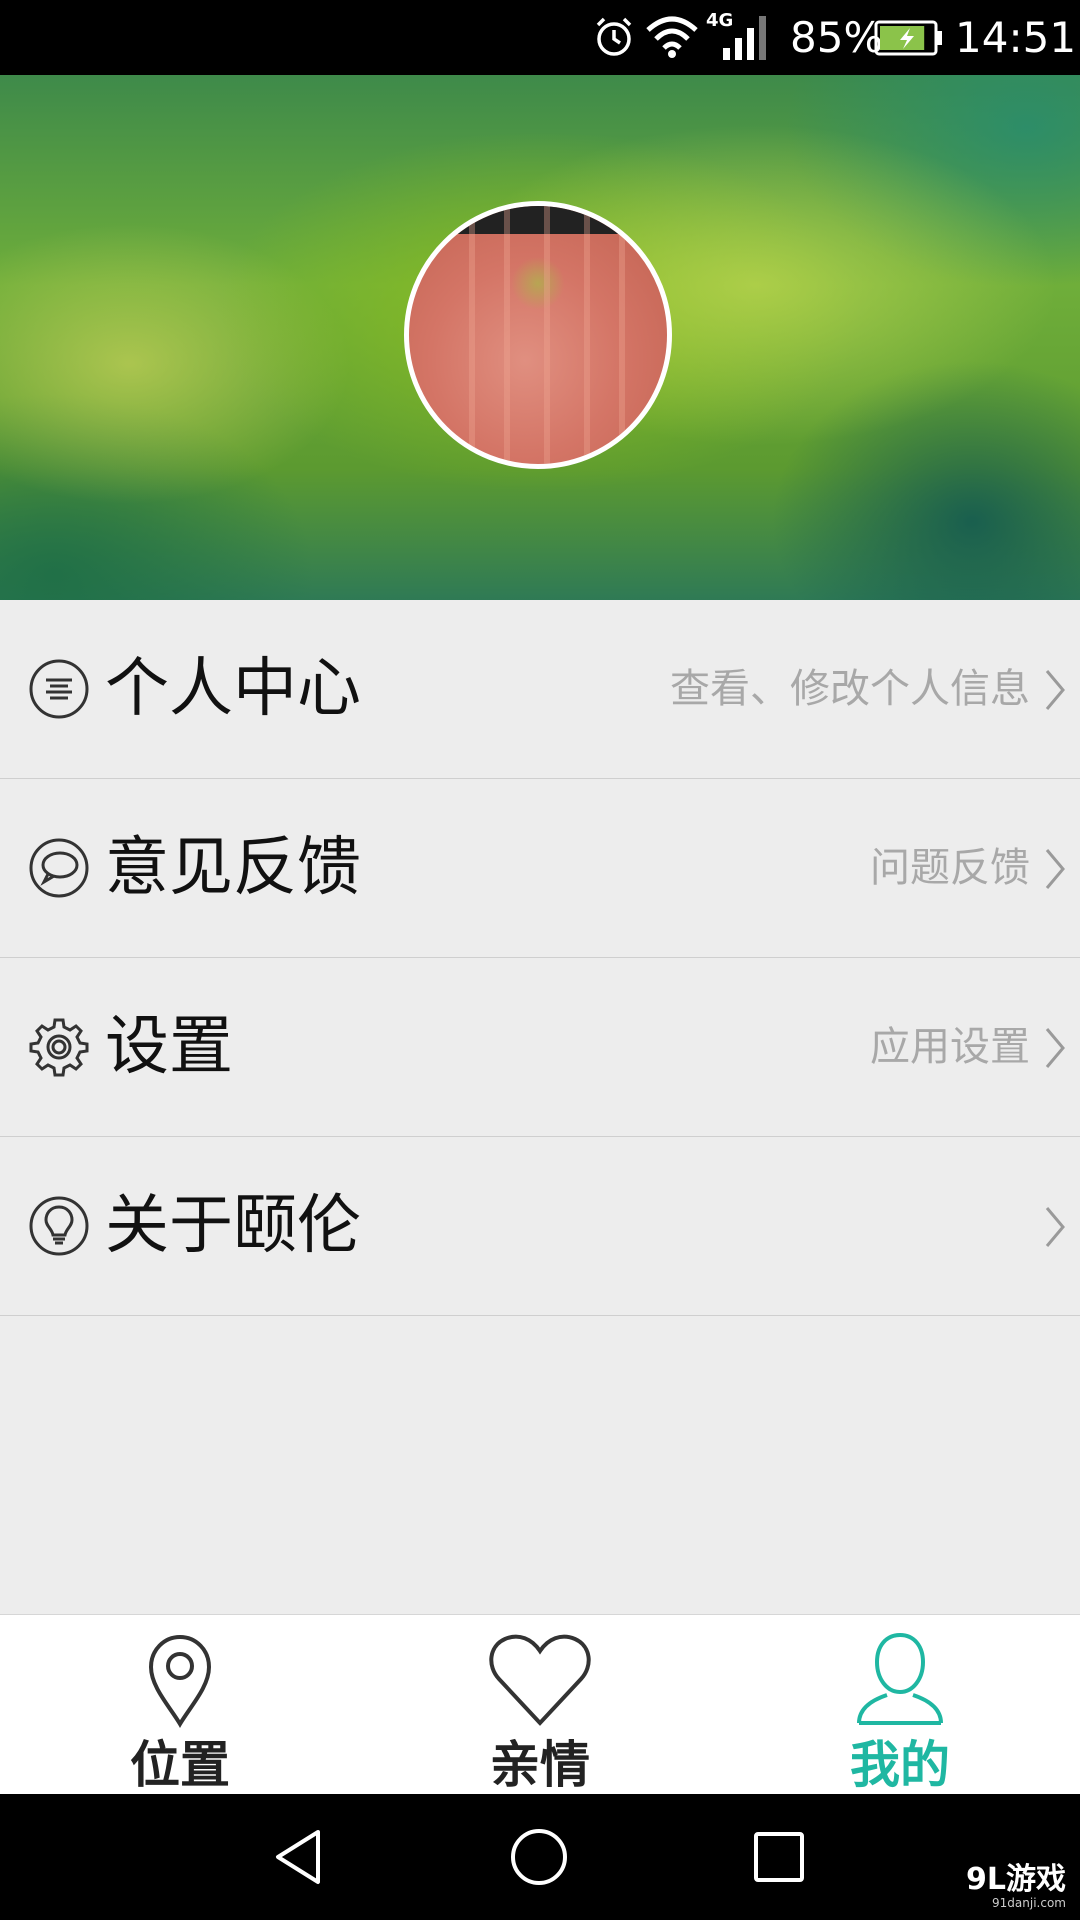 This screenshot has height=1920, width=1080. I want to click on tab-mine: 我的, so click(900, 1705).